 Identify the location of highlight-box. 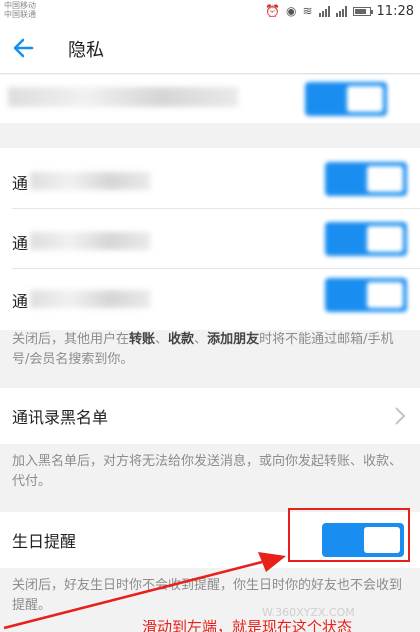
(349, 535).